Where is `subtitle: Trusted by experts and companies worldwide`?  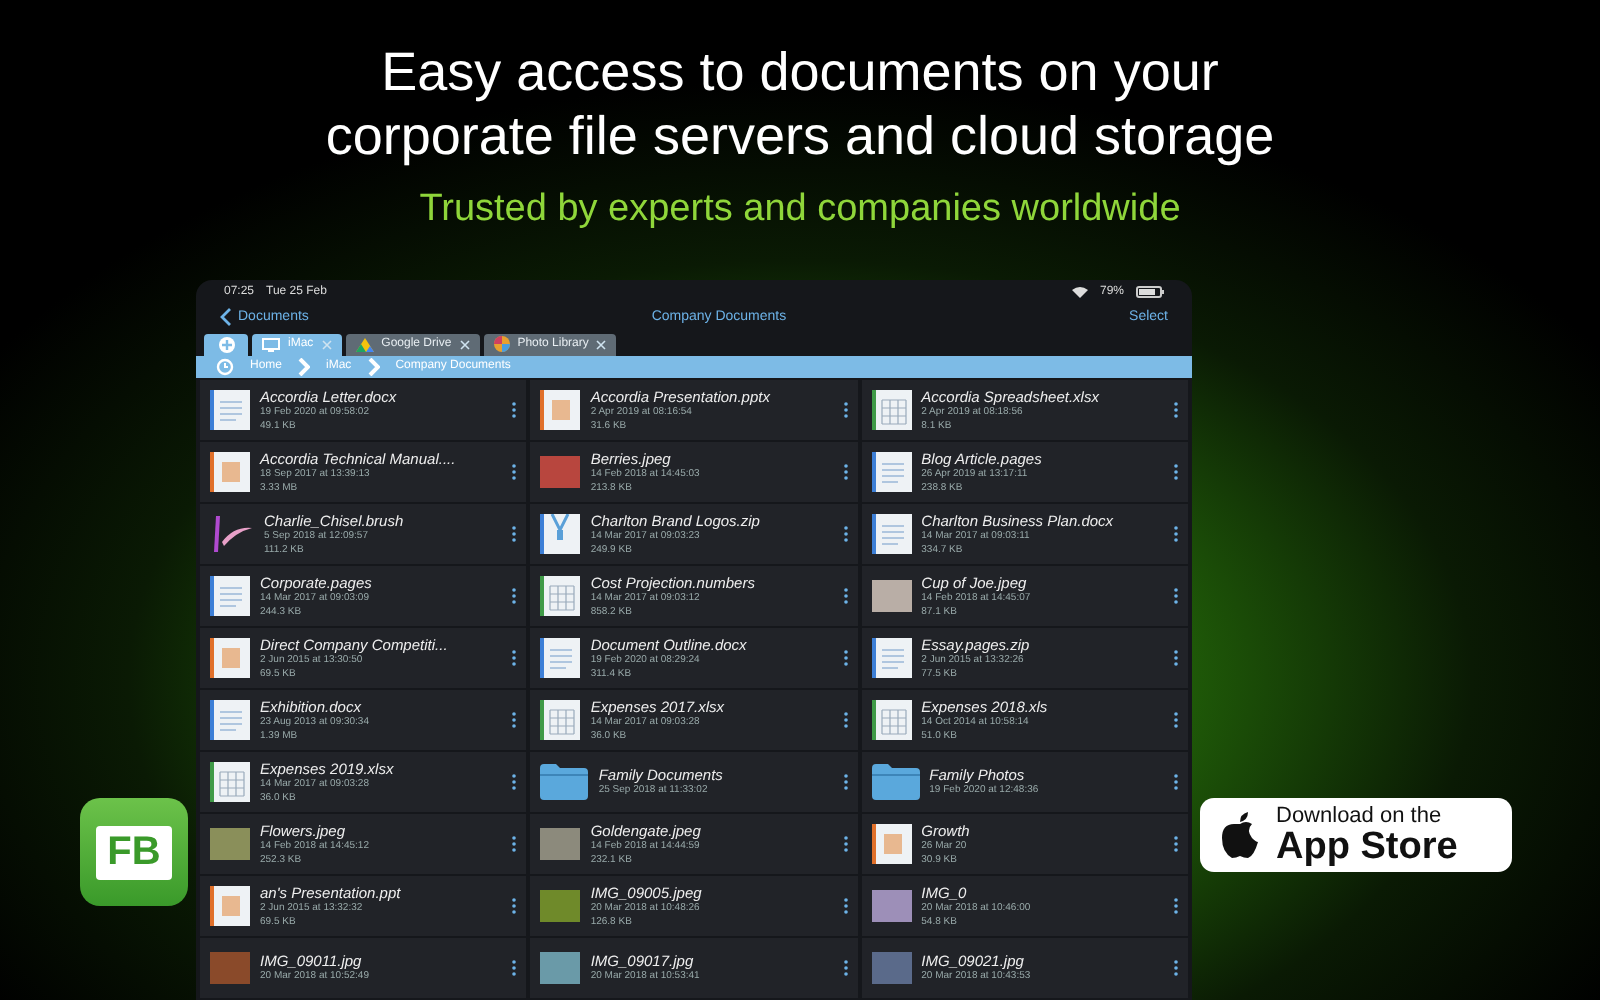
subtitle: Trusted by experts and companies worldwide is located at coordinates (800, 210).